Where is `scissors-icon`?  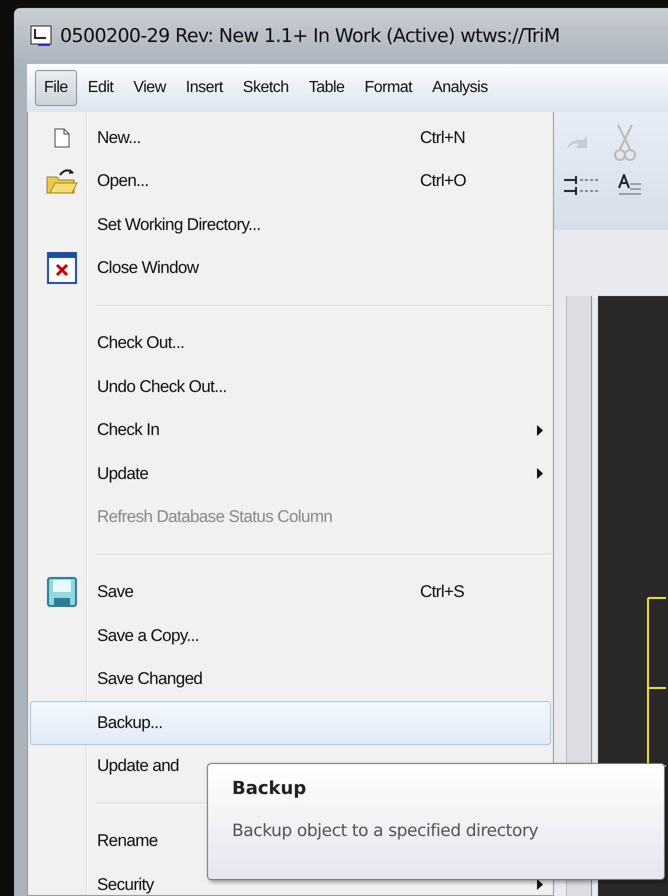 scissors-icon is located at coordinates (625, 144).